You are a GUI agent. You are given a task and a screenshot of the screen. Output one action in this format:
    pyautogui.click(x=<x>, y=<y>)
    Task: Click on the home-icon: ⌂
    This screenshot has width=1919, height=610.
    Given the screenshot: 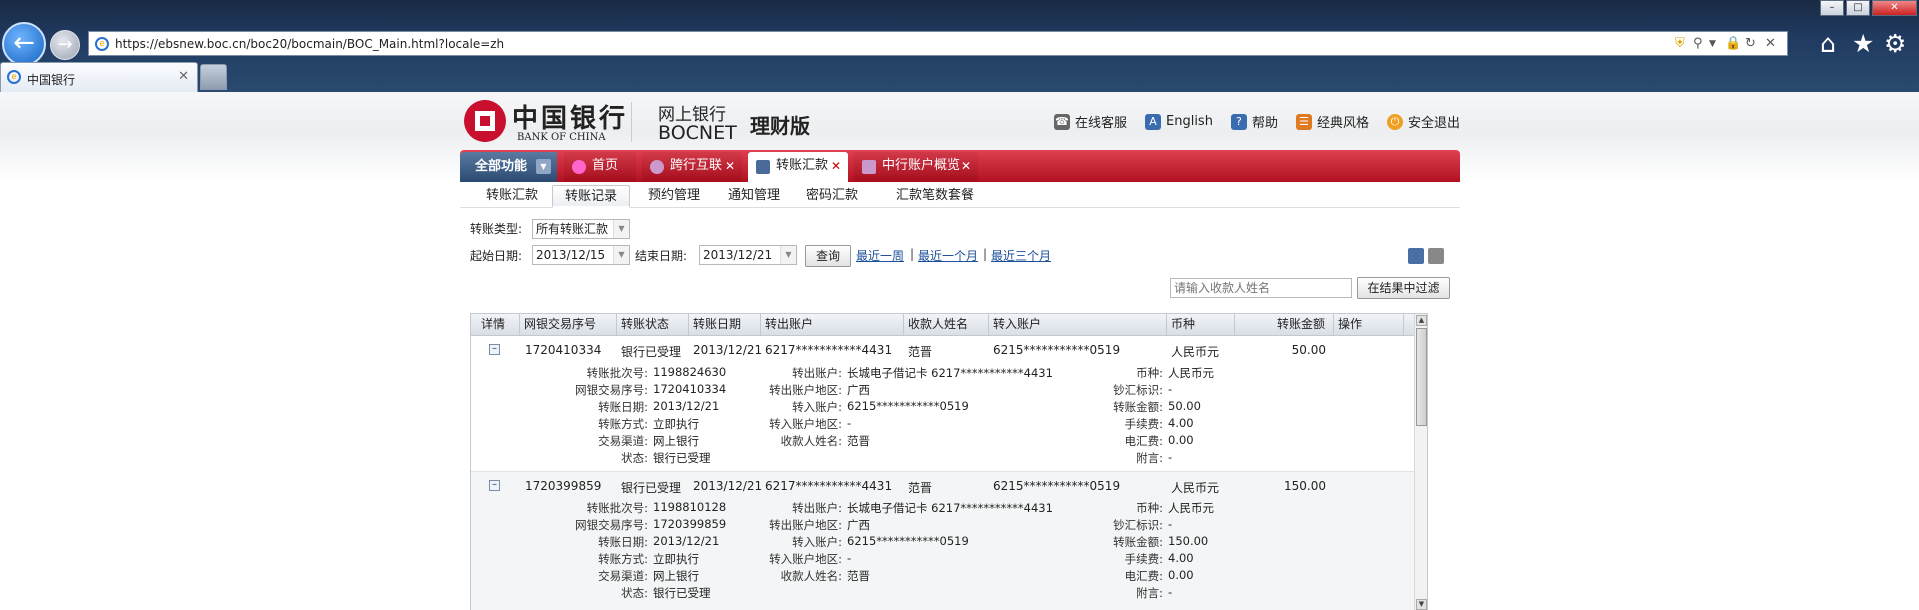 What is the action you would take?
    pyautogui.click(x=1828, y=44)
    